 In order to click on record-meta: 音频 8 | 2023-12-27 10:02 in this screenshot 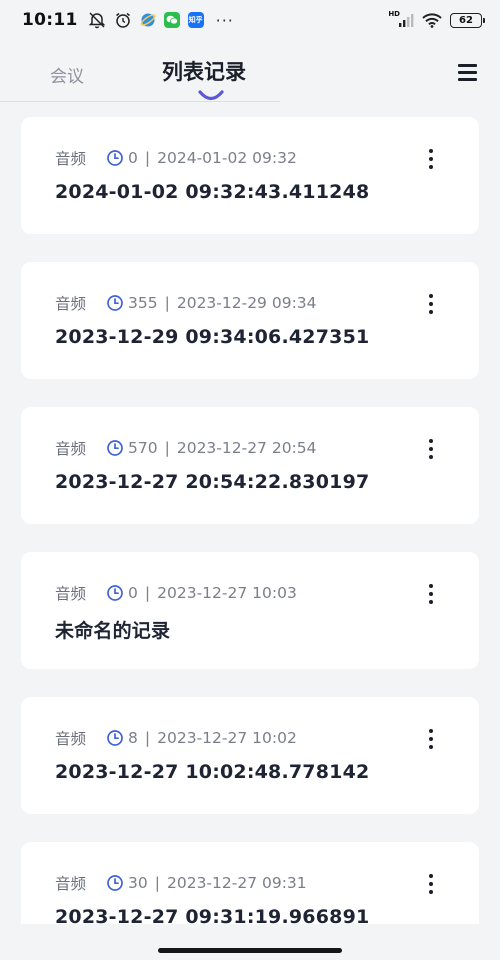, I will do `click(176, 738)`.